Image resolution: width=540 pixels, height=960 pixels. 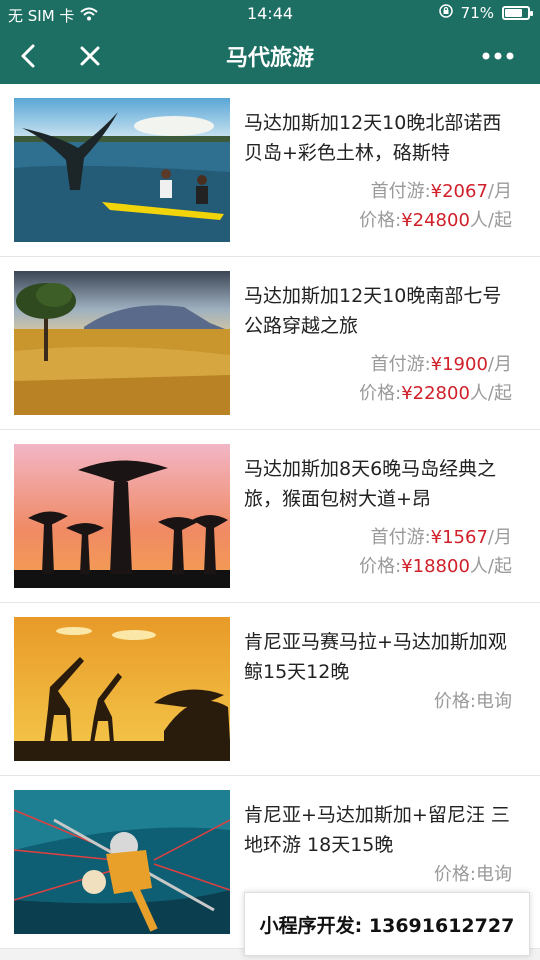 I want to click on installment-price: 首付游:¥1900/月, so click(x=441, y=363).